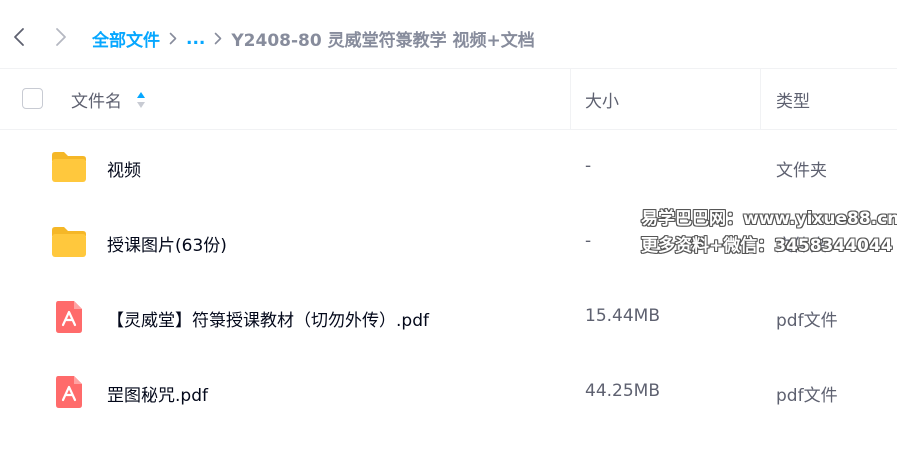 The height and width of the screenshot is (464, 897). Describe the element at coordinates (769, 233) in the screenshot. I see `watermark: 易学巴巴网：www.yixue88.cn 更多资料+微信：3458344044` at that location.